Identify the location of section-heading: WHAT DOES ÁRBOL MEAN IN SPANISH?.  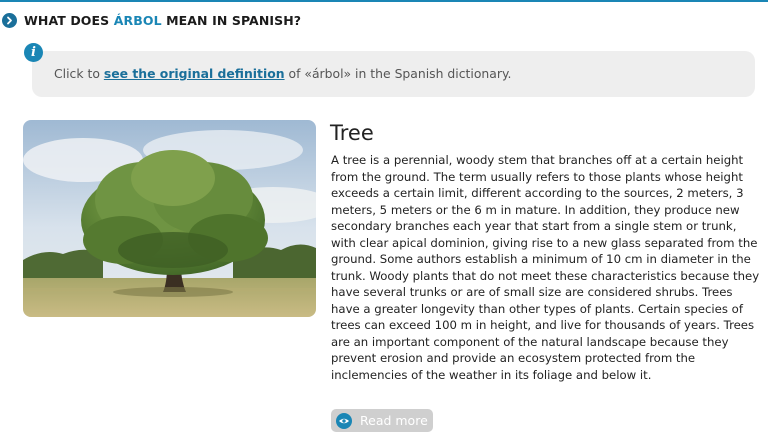
(151, 20).